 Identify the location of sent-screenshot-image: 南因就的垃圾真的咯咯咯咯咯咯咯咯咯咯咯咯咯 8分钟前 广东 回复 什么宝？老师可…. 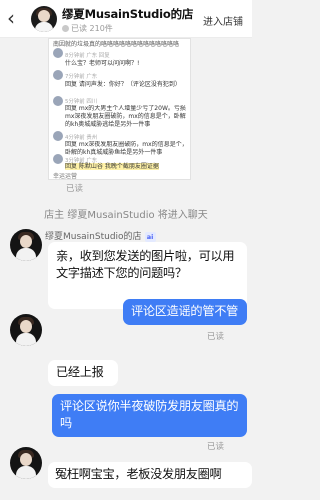
(119, 109).